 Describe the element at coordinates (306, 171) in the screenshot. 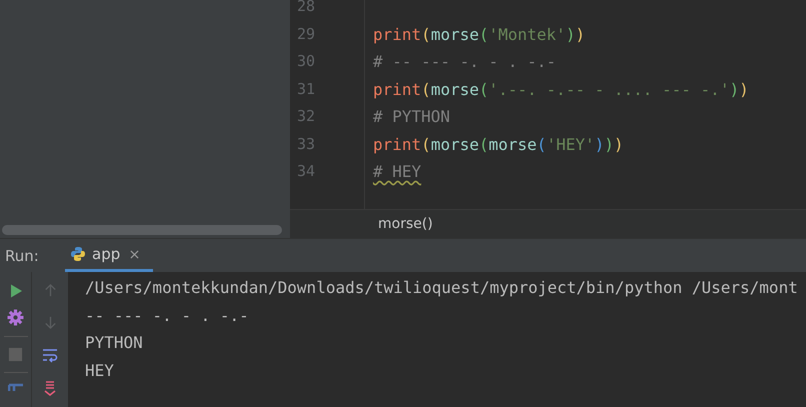

I see `line-number: 34` at that location.